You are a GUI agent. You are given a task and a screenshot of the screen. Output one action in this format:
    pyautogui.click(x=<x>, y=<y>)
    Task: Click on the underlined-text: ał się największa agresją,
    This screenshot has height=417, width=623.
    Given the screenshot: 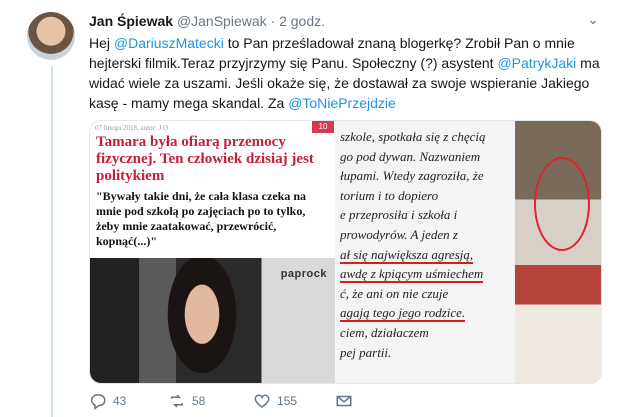 What is the action you would take?
    pyautogui.click(x=407, y=255)
    